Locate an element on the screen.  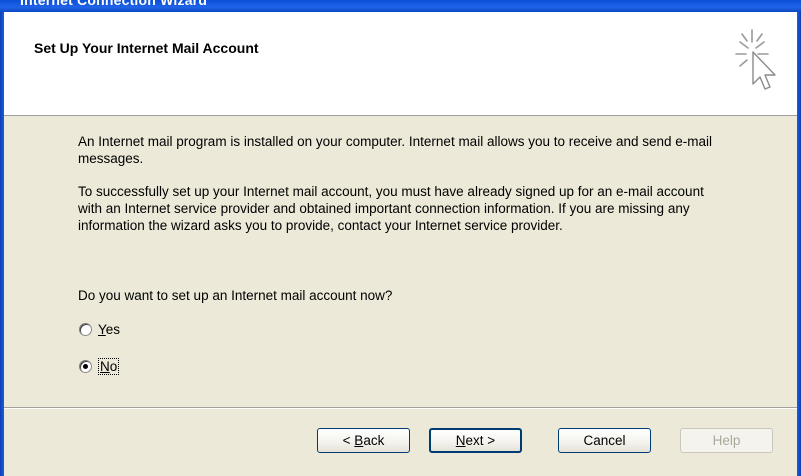
next-button: Next > is located at coordinates (475, 440).